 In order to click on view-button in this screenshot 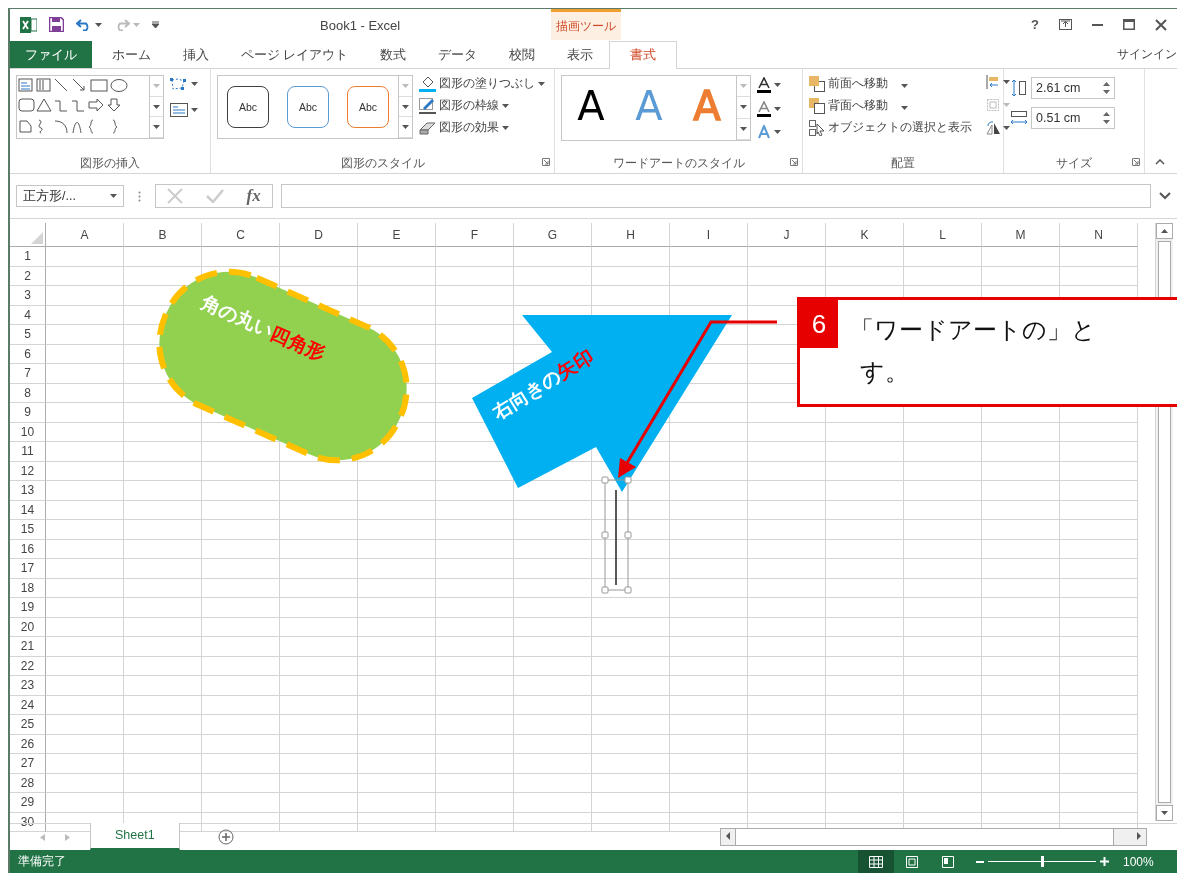, I will do `click(876, 861)`.